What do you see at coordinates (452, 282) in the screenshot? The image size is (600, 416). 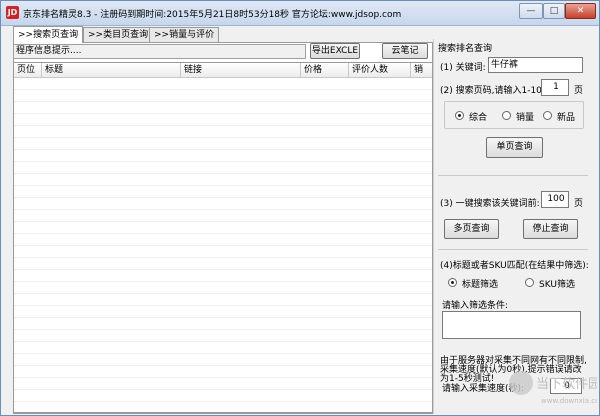 I see `filter-title-radio` at bounding box center [452, 282].